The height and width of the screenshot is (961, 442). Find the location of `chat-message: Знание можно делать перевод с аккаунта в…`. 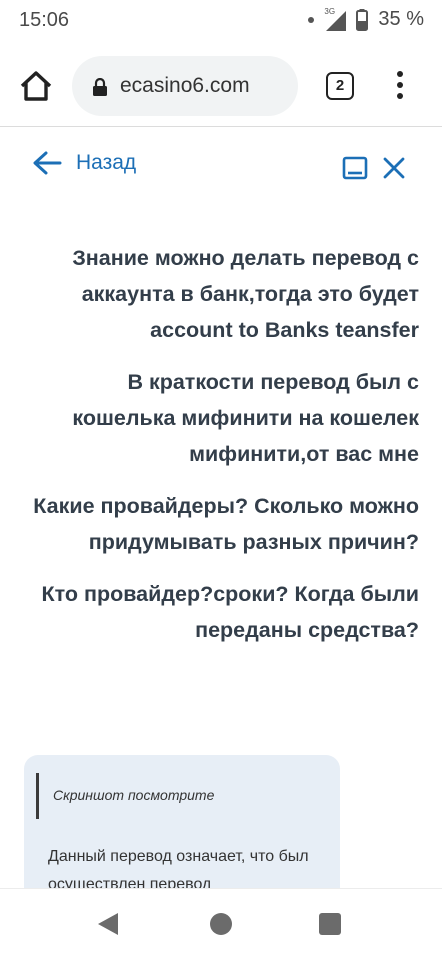

chat-message: Знание можно делать перевод с аккаунта в… is located at coordinates (245, 294).